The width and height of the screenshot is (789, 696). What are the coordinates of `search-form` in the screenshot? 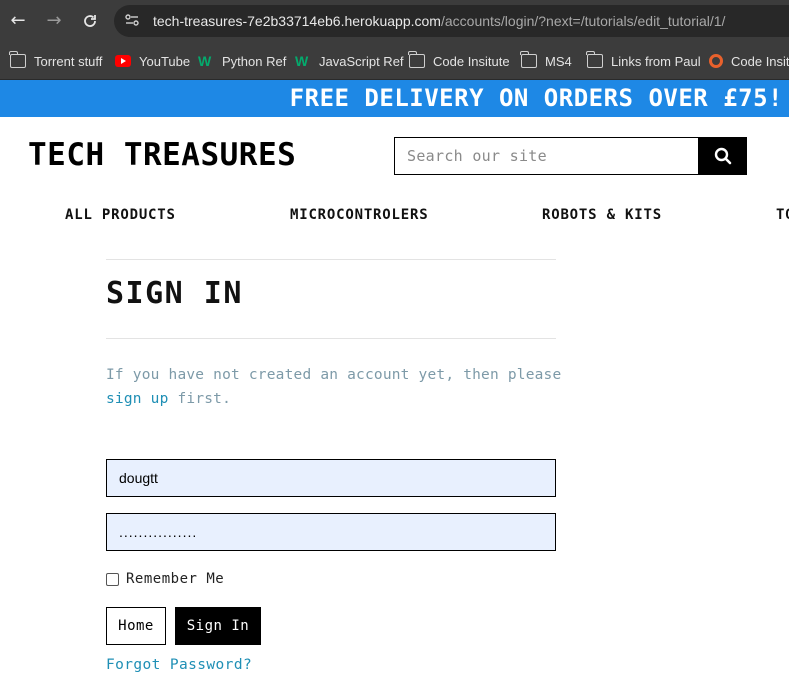 It's located at (570, 156).